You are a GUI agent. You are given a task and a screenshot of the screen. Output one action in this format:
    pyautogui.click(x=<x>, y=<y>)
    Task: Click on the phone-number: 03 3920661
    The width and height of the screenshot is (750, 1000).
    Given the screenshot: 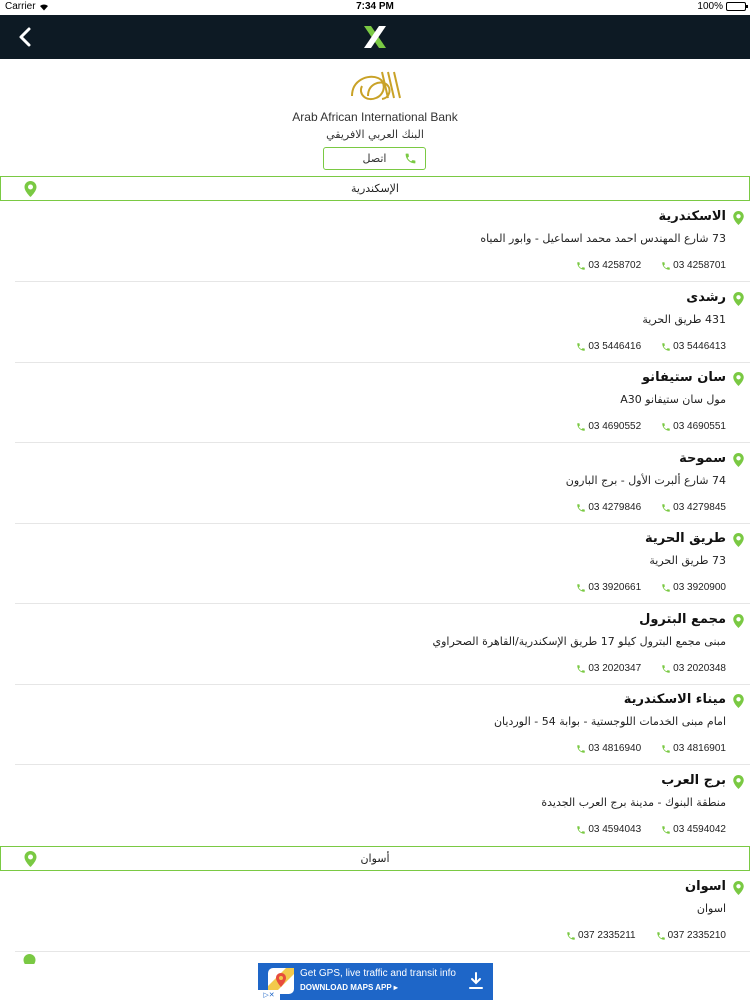 What is the action you would take?
    pyautogui.click(x=615, y=587)
    